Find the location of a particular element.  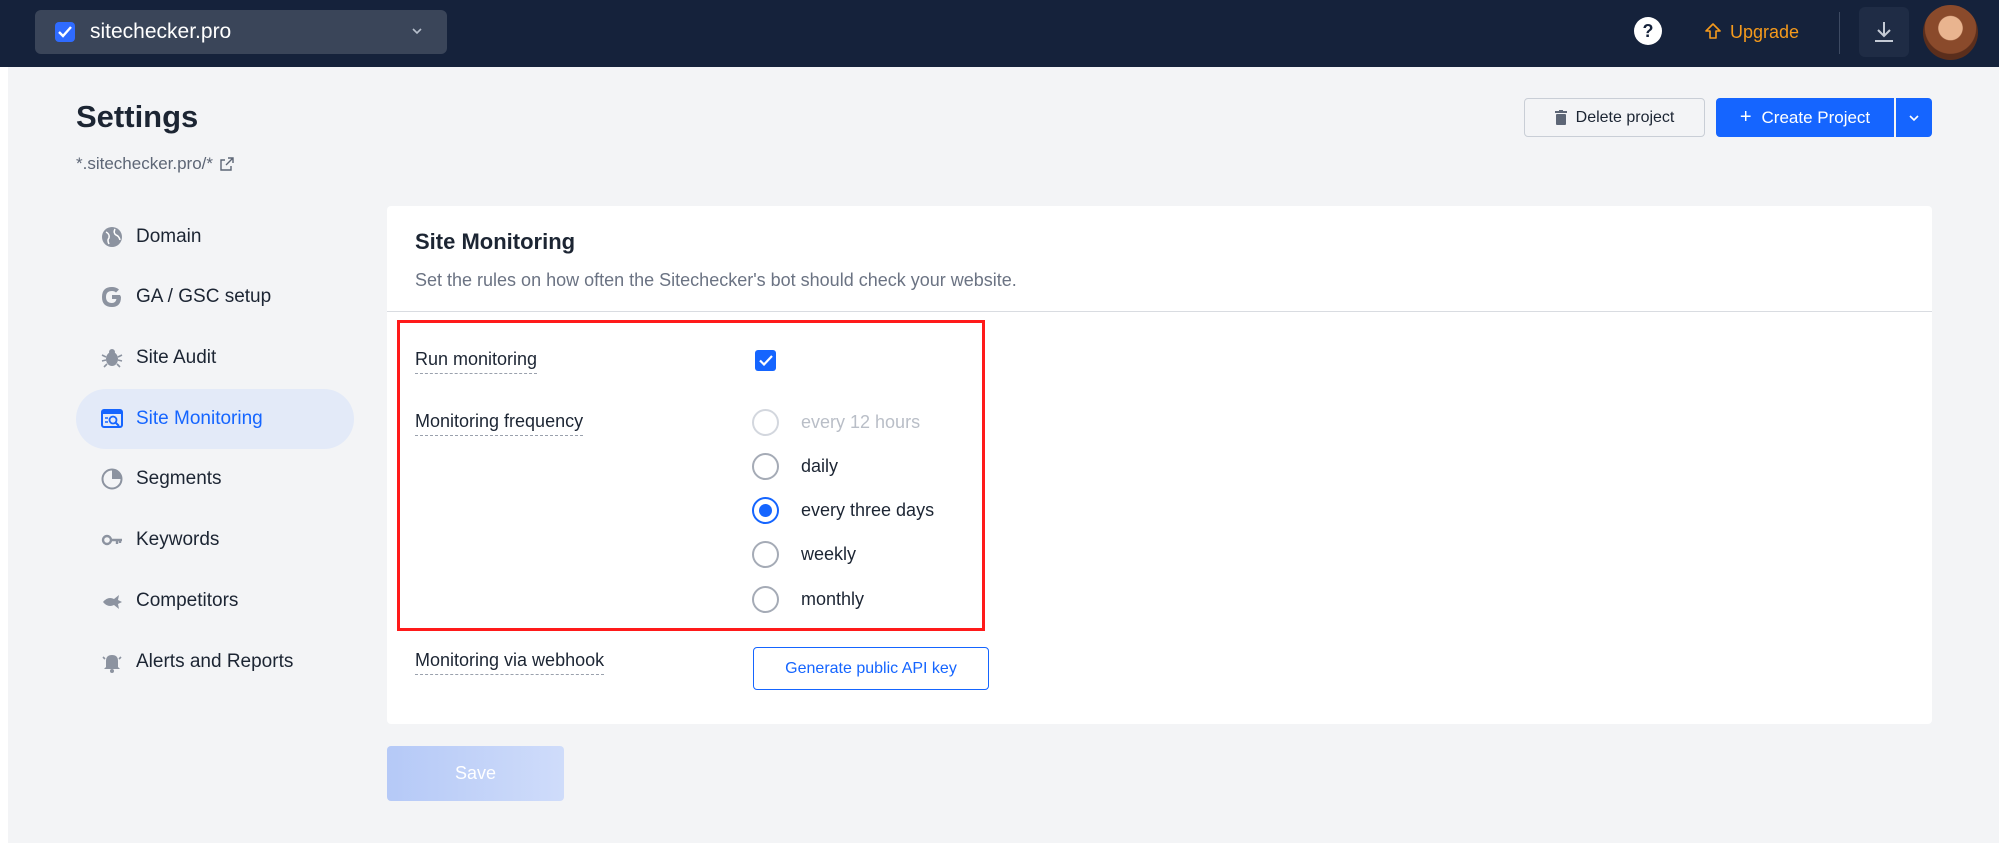

trash-icon is located at coordinates (1560, 117).